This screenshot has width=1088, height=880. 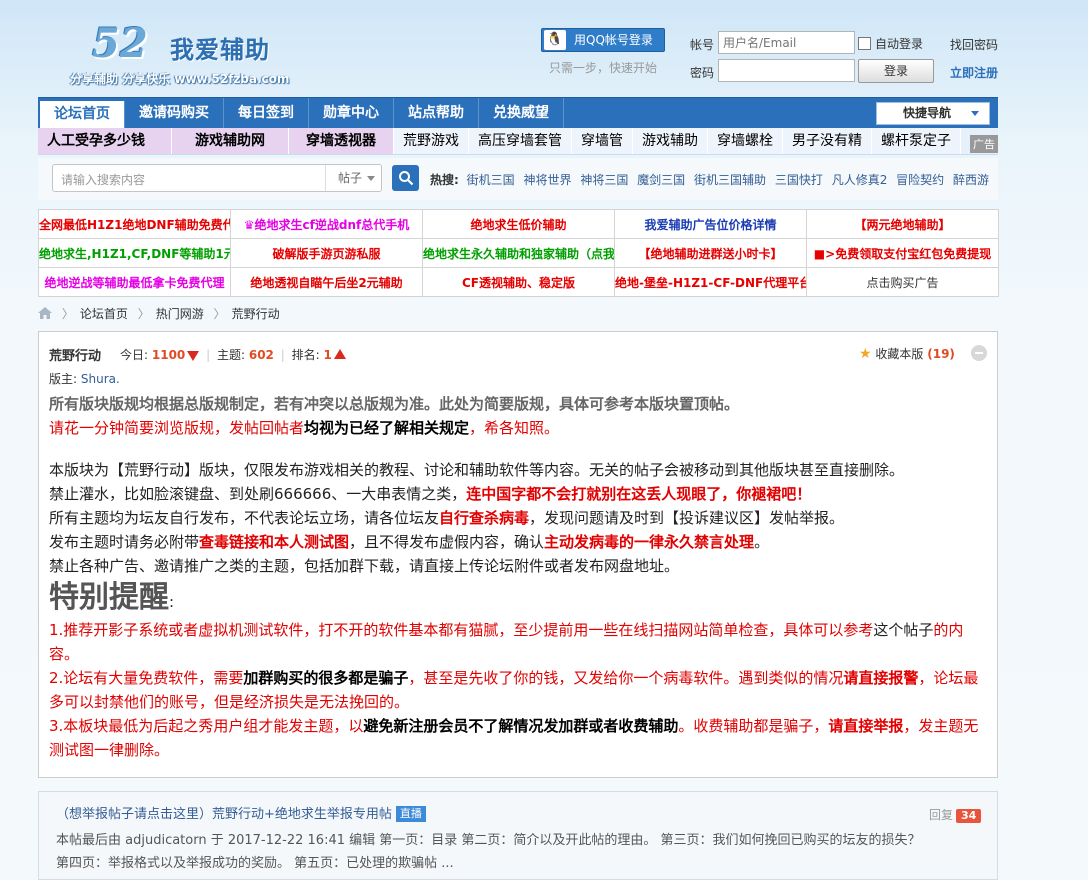 What do you see at coordinates (702, 45) in the screenshot?
I see `account-label: 帐号` at bounding box center [702, 45].